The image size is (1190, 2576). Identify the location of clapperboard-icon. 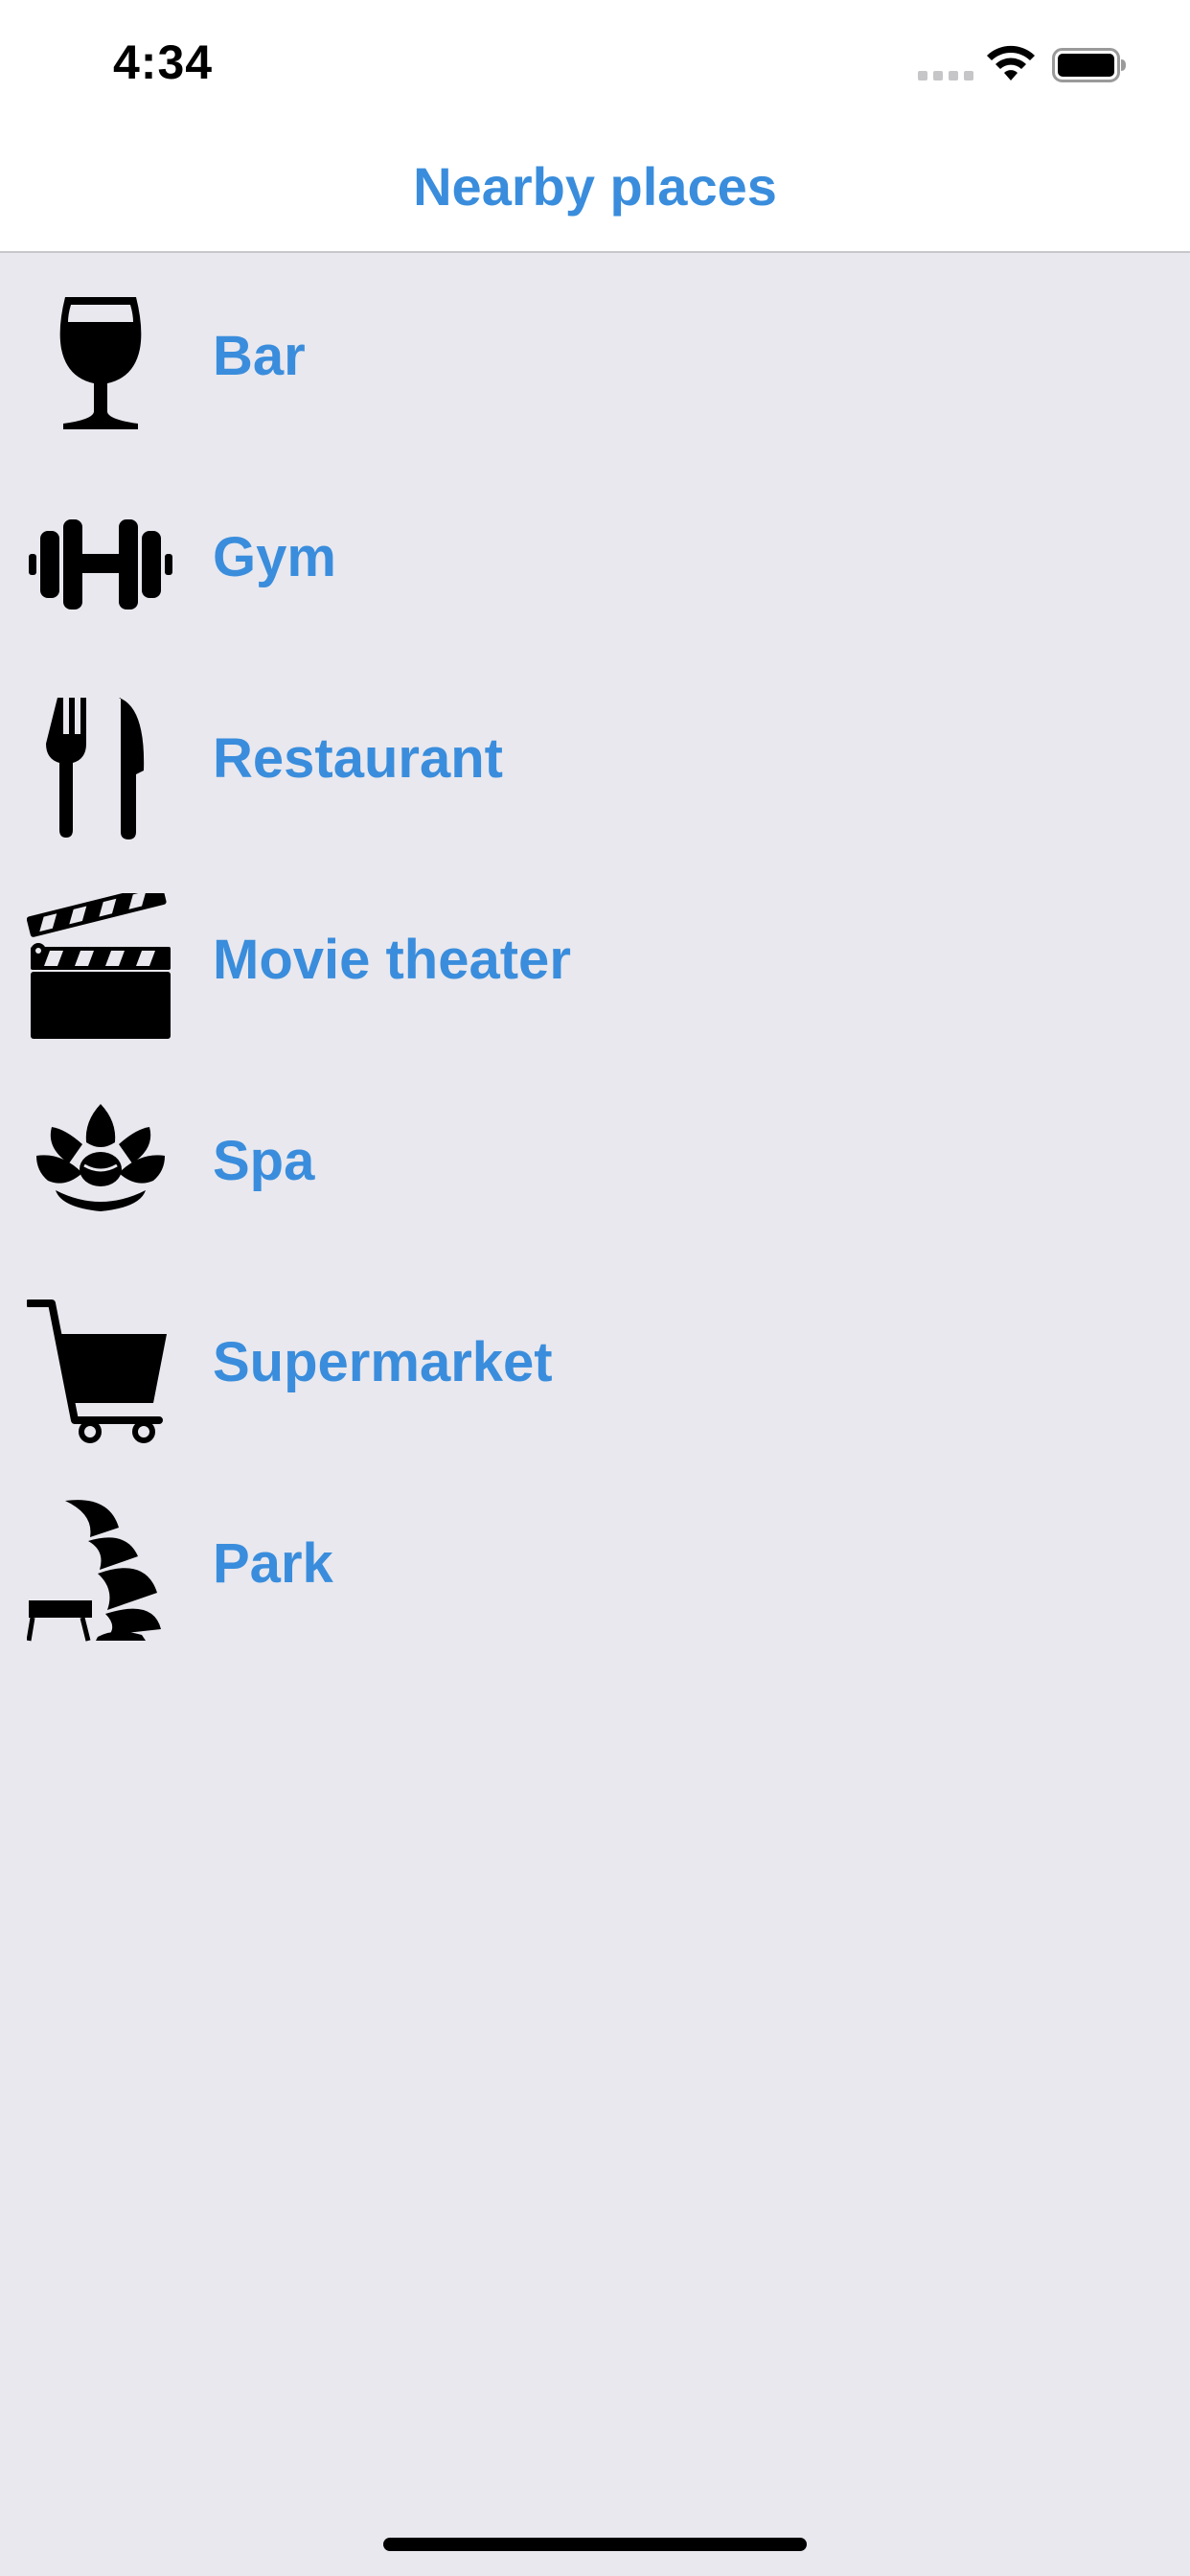
(101, 967).